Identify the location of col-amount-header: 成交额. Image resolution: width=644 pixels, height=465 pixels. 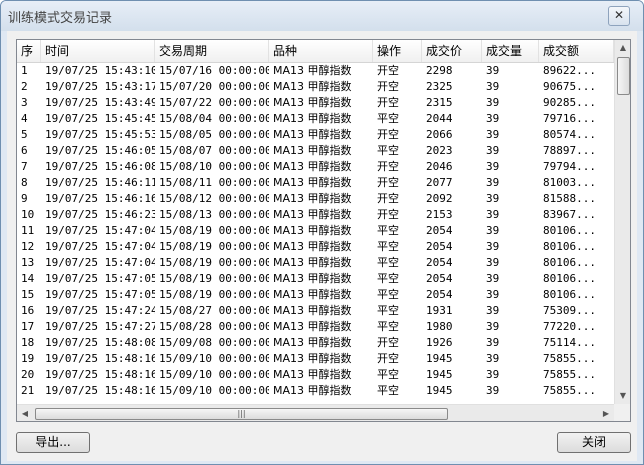
(576, 51).